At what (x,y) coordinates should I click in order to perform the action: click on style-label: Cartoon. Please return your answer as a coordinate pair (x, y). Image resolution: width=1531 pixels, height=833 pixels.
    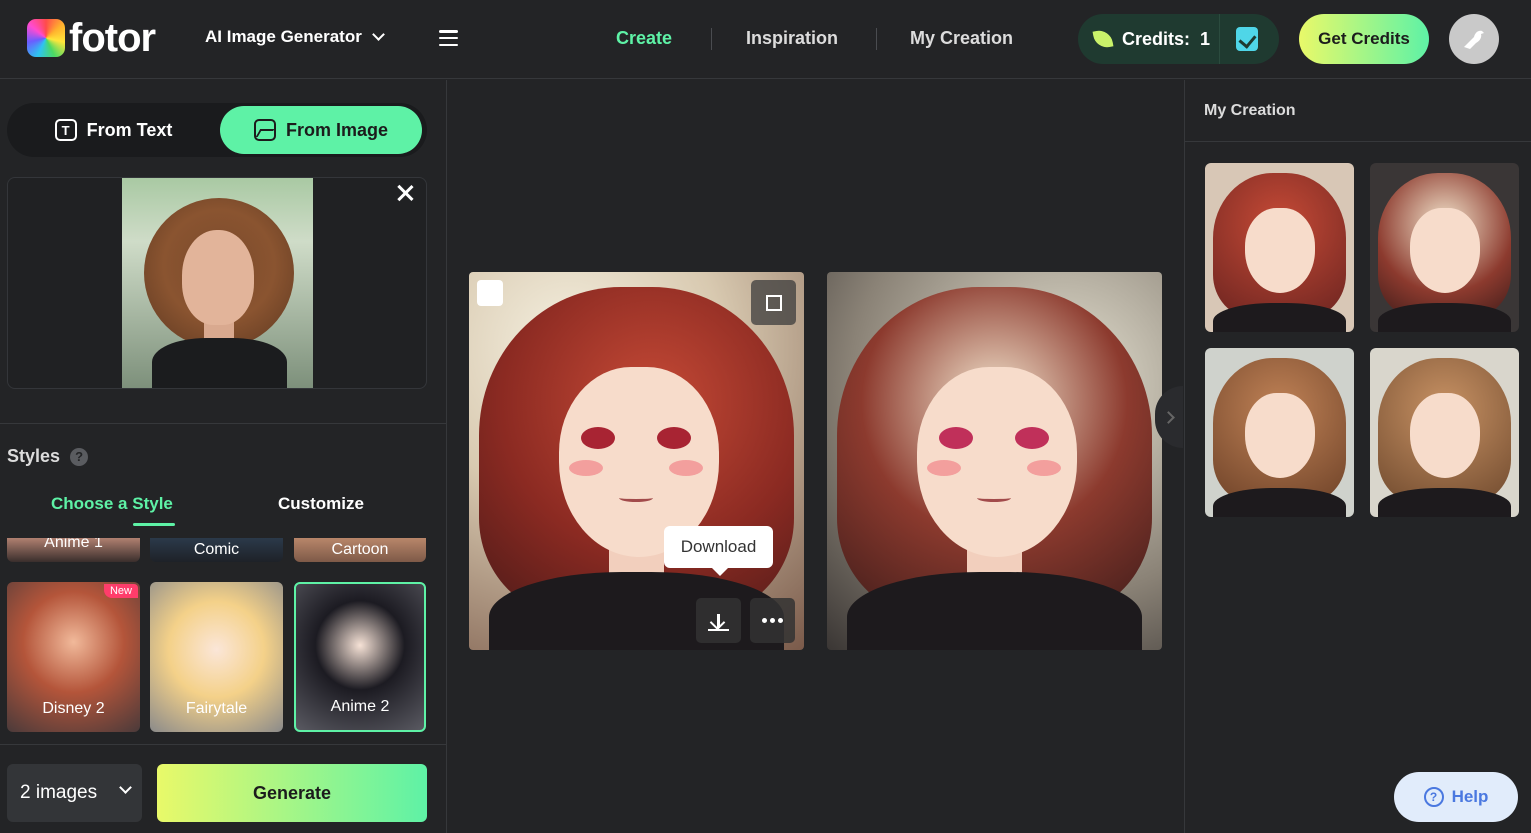
    Looking at the image, I should click on (360, 549).